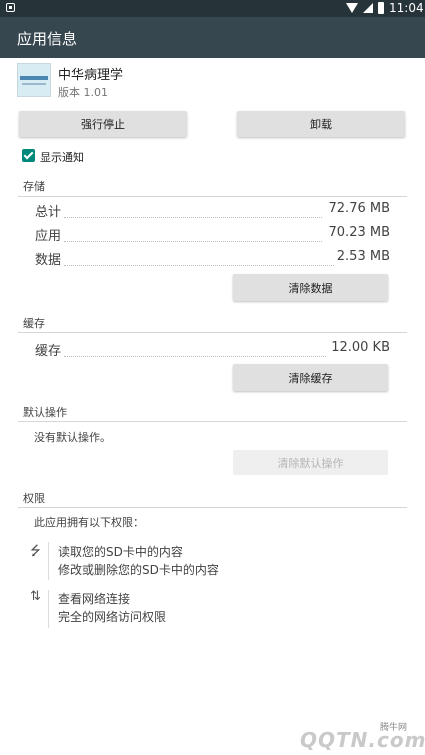 The image size is (425, 755). I want to click on battery-icon, so click(381, 8).